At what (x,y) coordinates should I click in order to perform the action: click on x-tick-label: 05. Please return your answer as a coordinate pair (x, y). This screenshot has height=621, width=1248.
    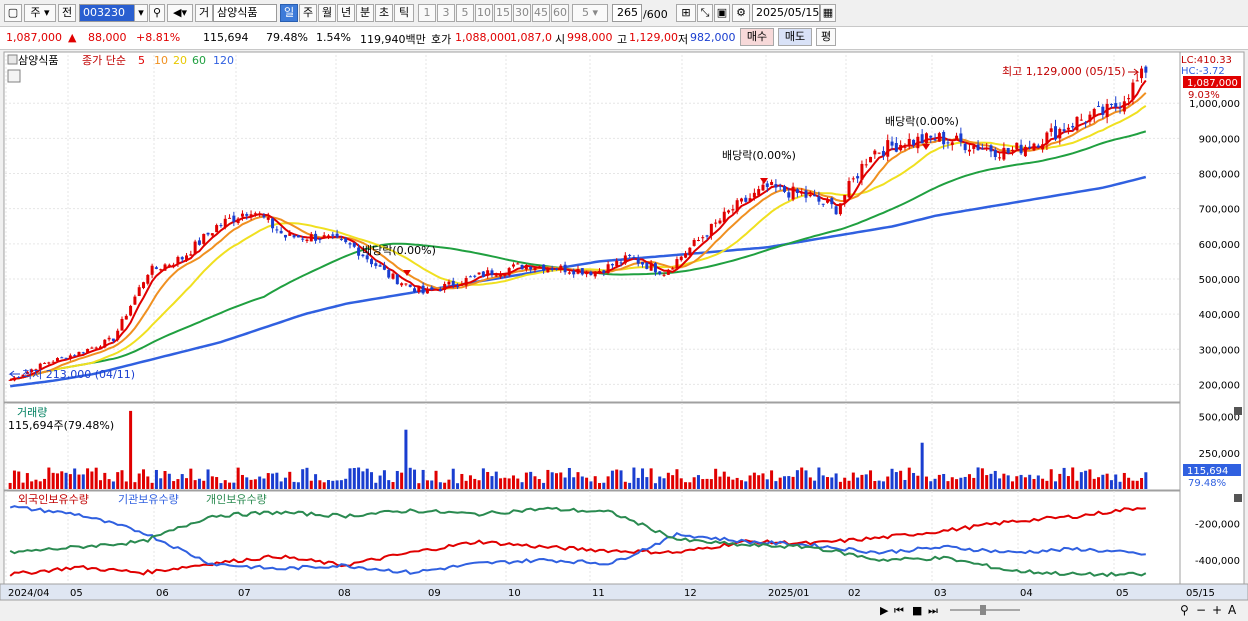
    Looking at the image, I should click on (1122, 593).